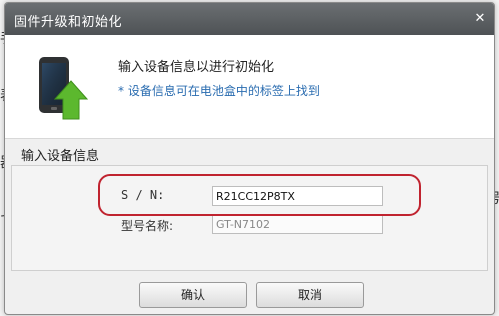 The height and width of the screenshot is (316, 499). I want to click on dialog-title: 固件升级和初始化, so click(68, 22).